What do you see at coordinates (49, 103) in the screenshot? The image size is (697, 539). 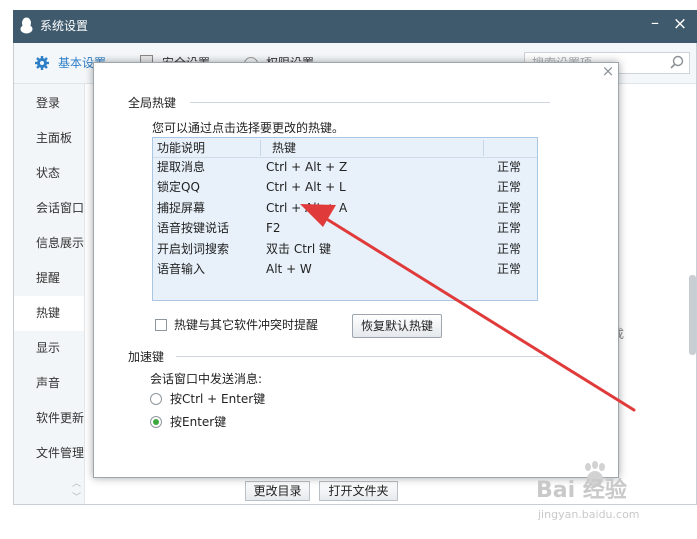 I see `sidebar-item-login: 登录` at bounding box center [49, 103].